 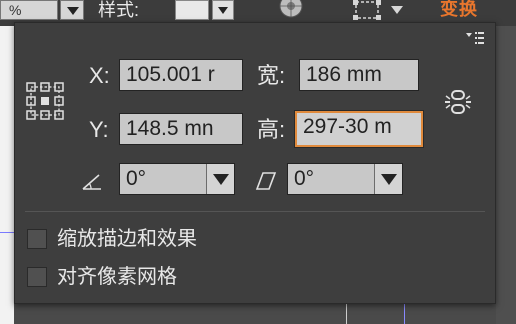 What do you see at coordinates (37, 277) in the screenshot?
I see `align-pixel-grid-checkbox` at bounding box center [37, 277].